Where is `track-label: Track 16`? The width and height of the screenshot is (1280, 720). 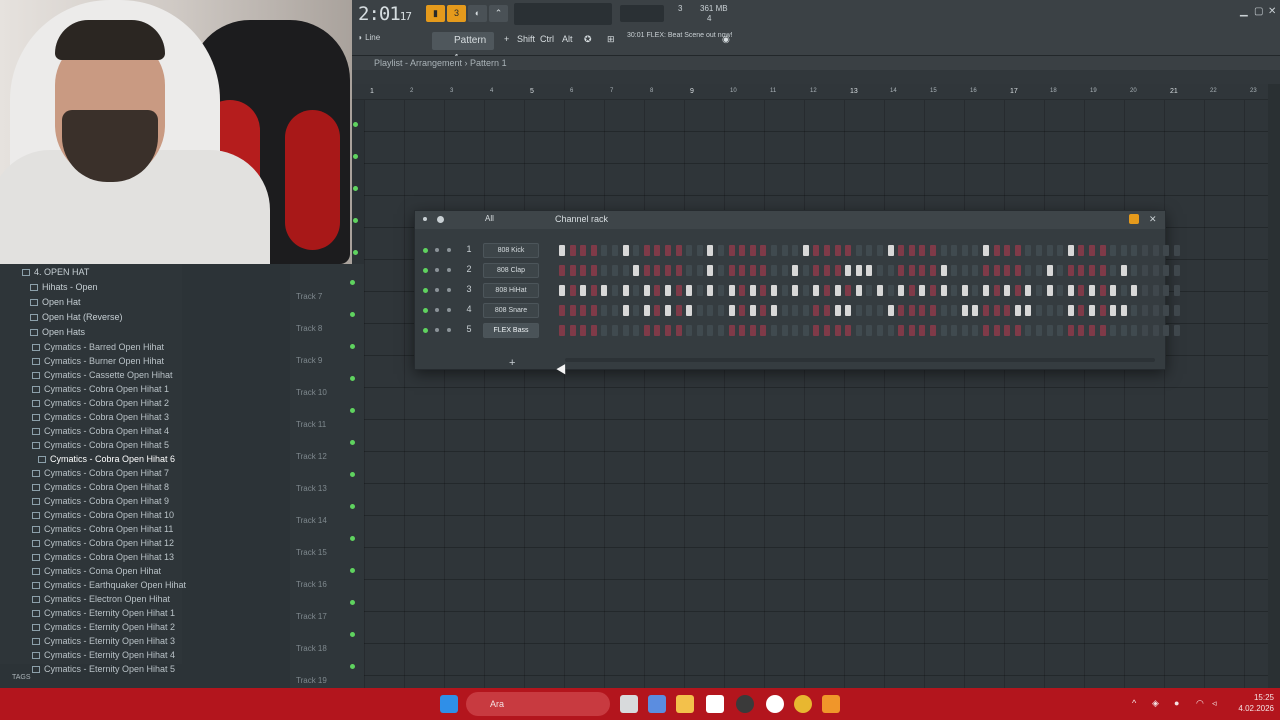 track-label: Track 16 is located at coordinates (311, 584).